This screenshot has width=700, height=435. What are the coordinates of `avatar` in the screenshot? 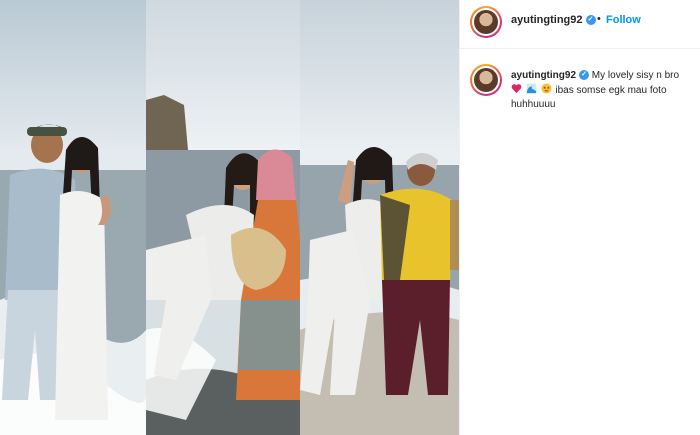 It's located at (486, 22).